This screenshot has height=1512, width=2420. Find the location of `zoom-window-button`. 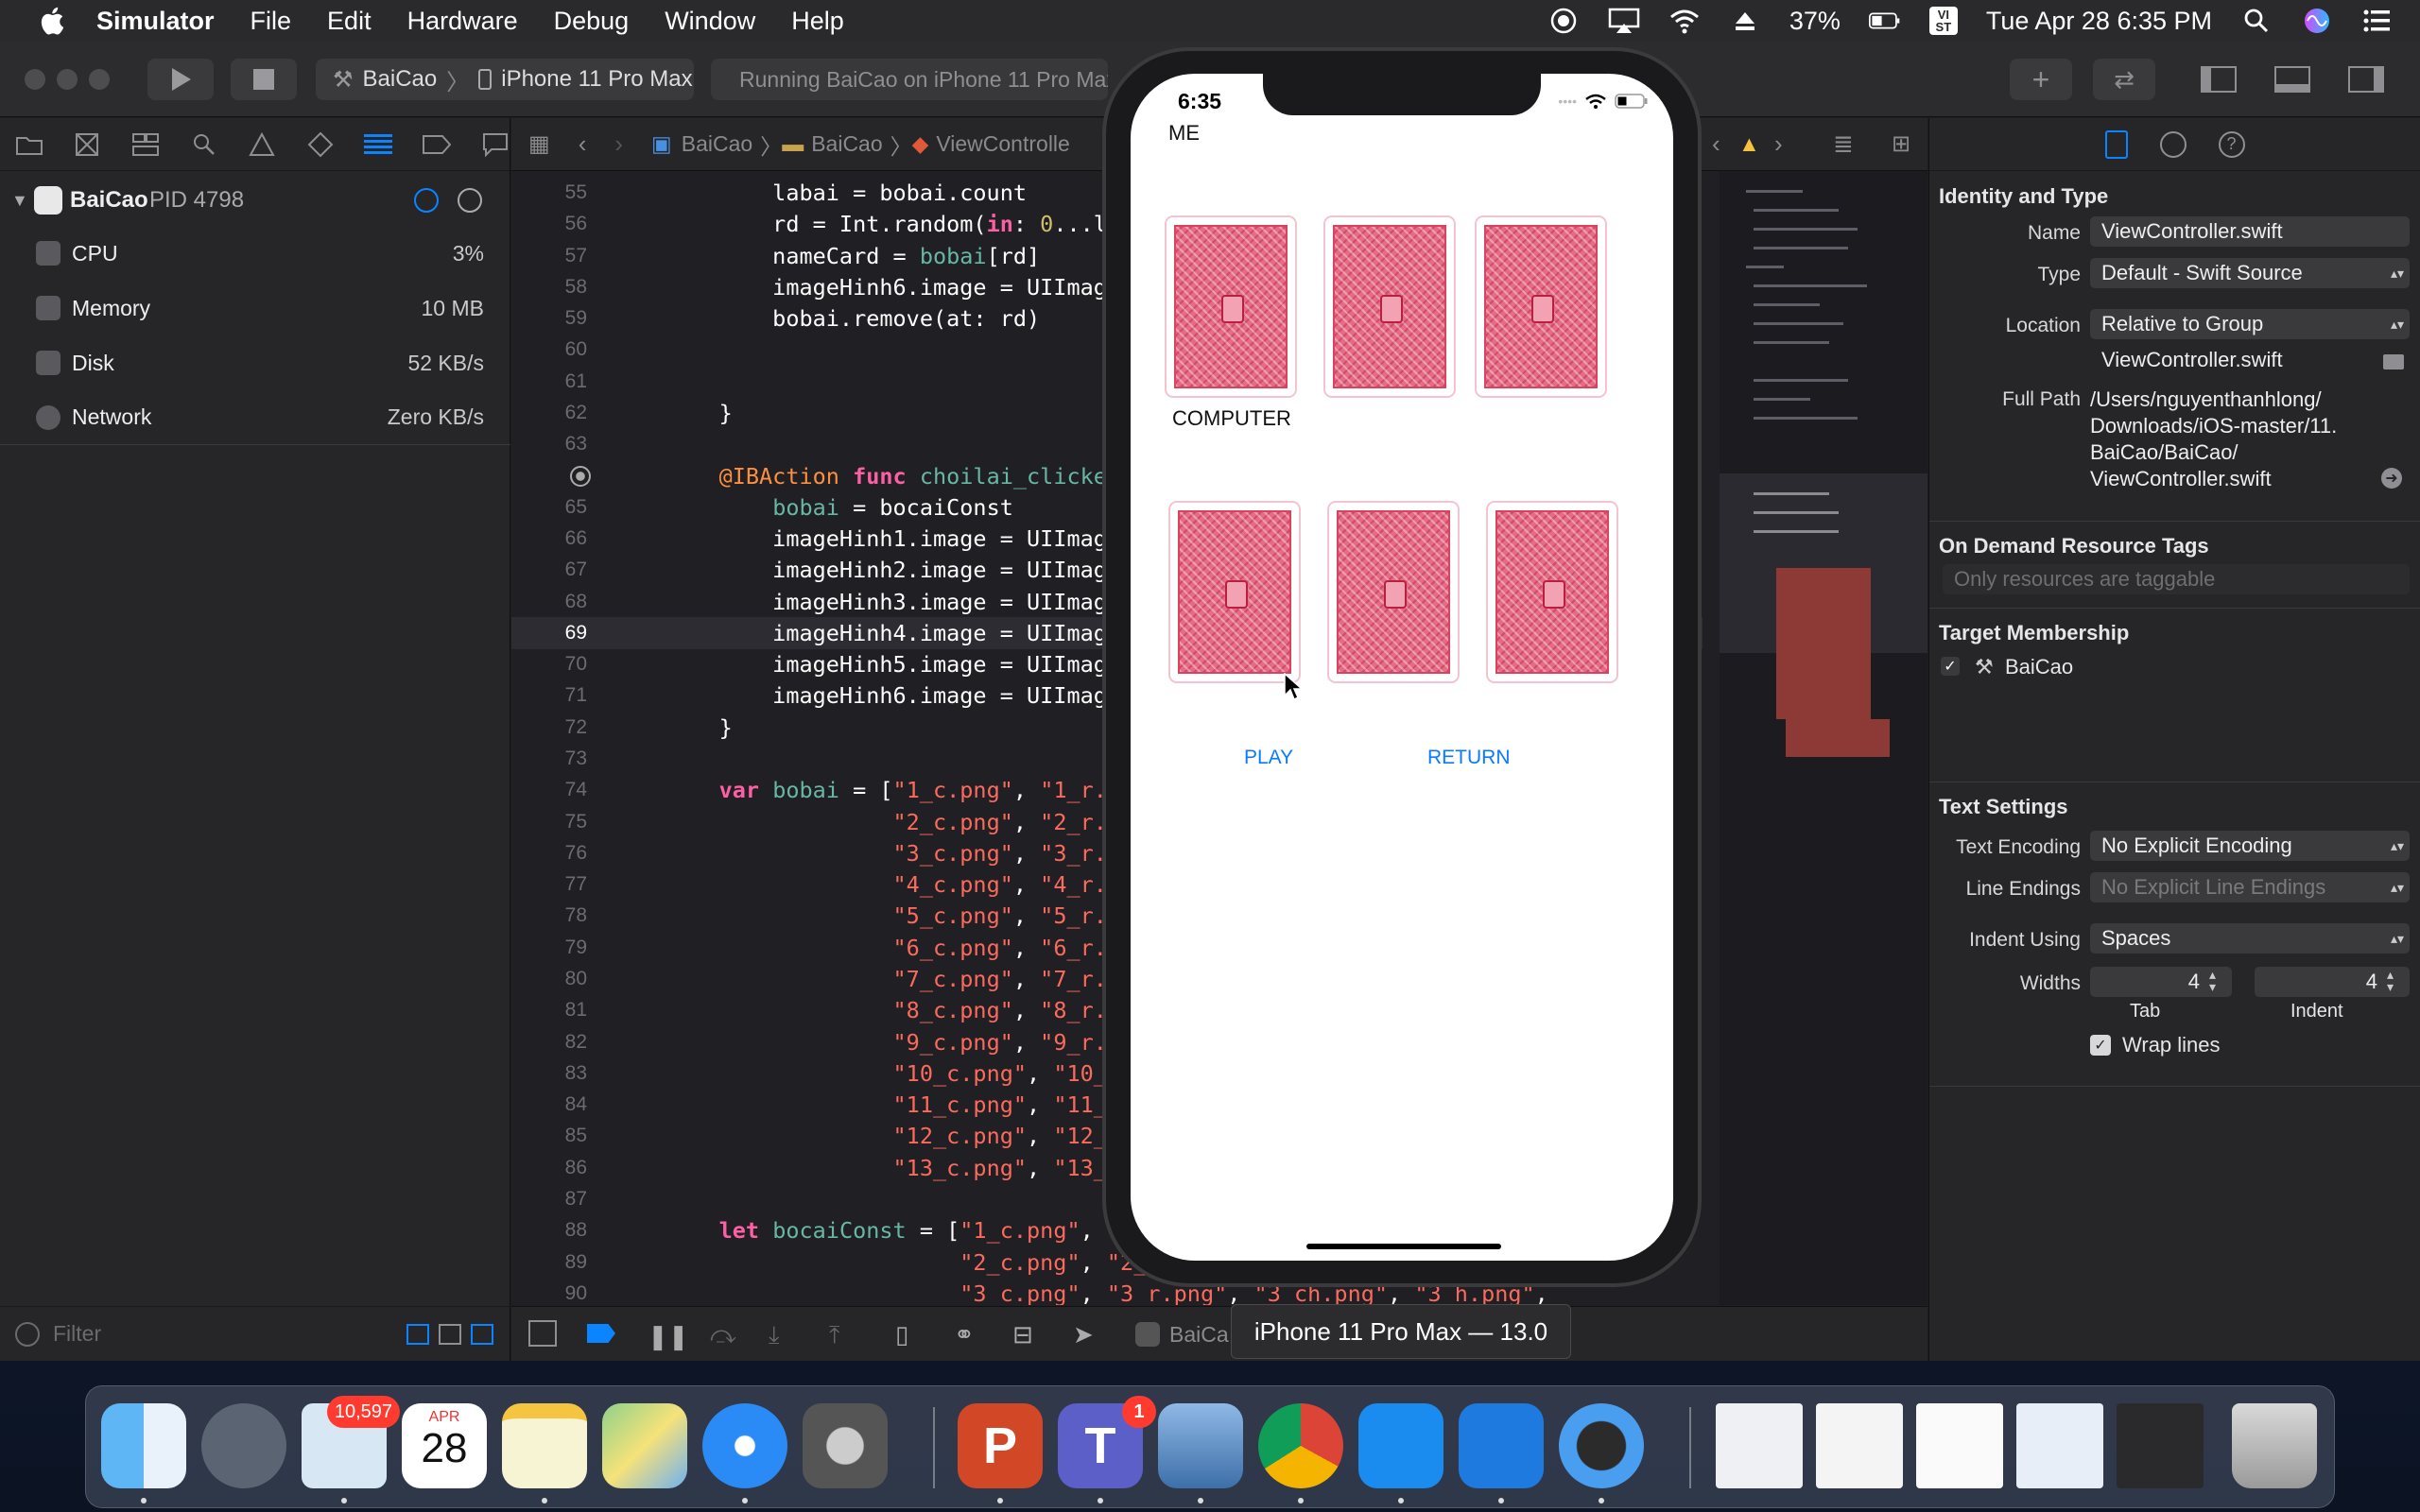

zoom-window-button is located at coordinates (99, 79).